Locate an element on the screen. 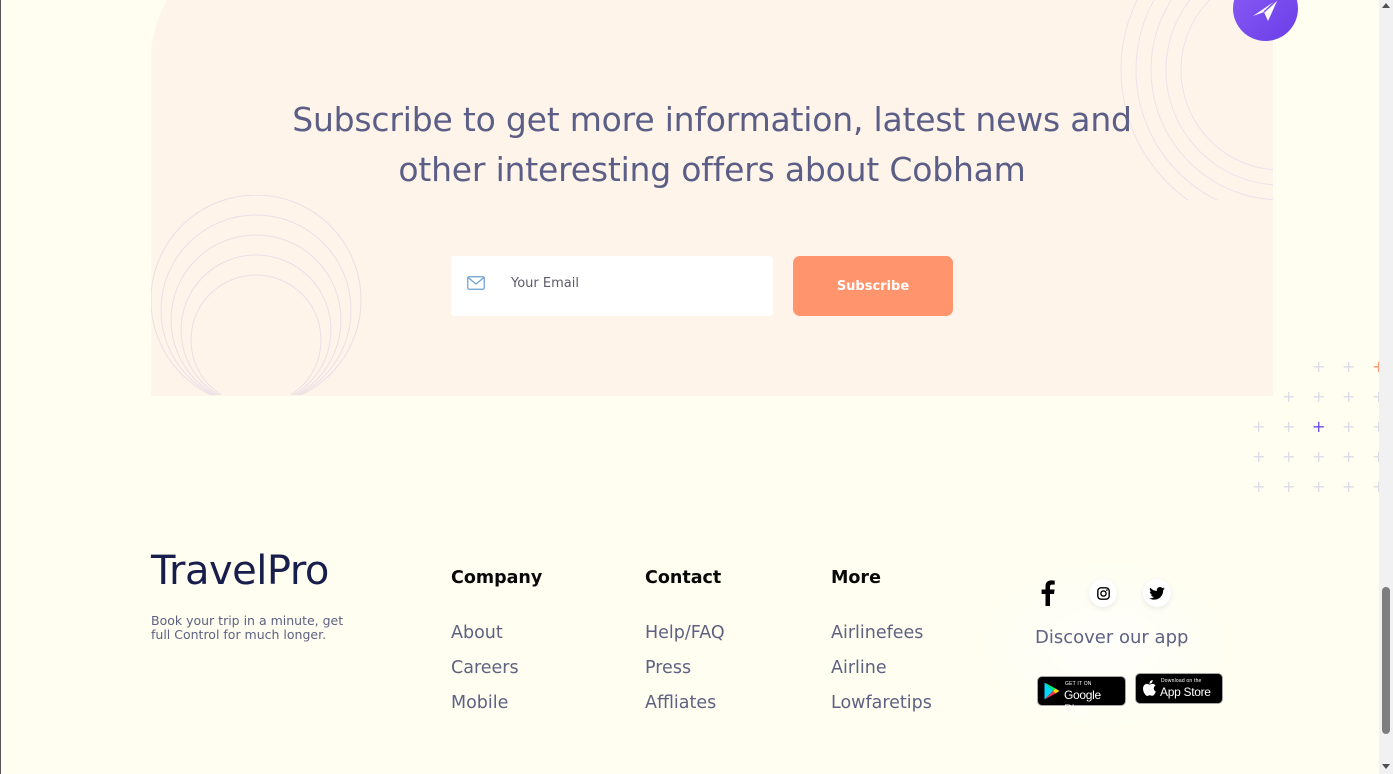 This screenshot has width=1393, height=774. vertical-scrollbar is located at coordinates (1386, 387).